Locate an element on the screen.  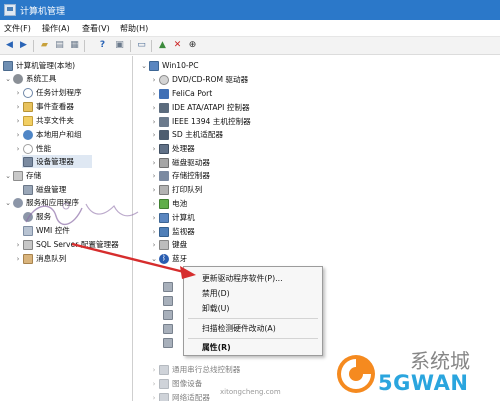
usb-icon is located at coordinates (164, 369).